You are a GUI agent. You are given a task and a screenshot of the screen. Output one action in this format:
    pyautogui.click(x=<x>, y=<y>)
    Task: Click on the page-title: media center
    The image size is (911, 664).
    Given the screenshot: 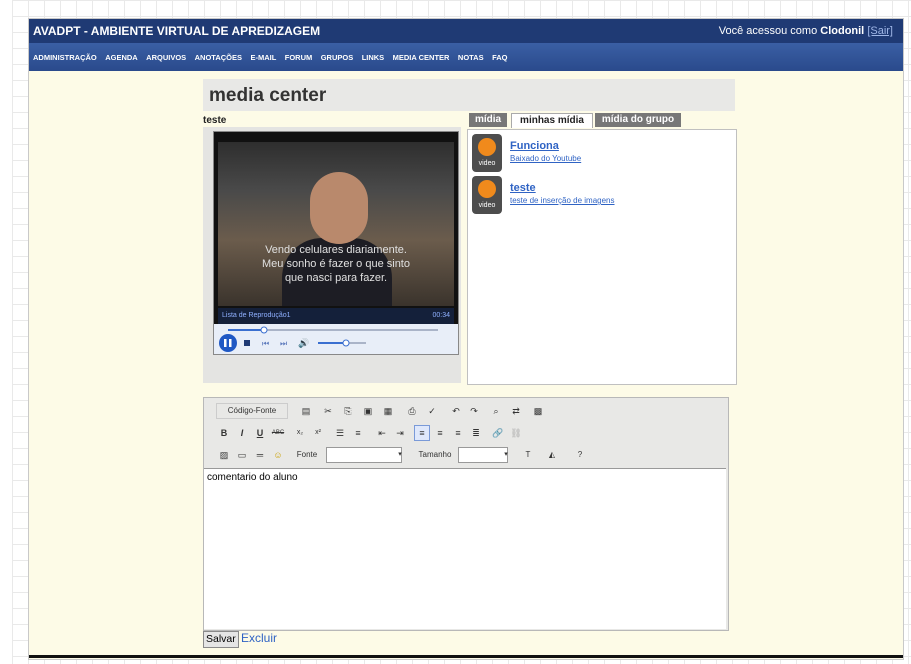 What is the action you would take?
    pyautogui.click(x=268, y=95)
    